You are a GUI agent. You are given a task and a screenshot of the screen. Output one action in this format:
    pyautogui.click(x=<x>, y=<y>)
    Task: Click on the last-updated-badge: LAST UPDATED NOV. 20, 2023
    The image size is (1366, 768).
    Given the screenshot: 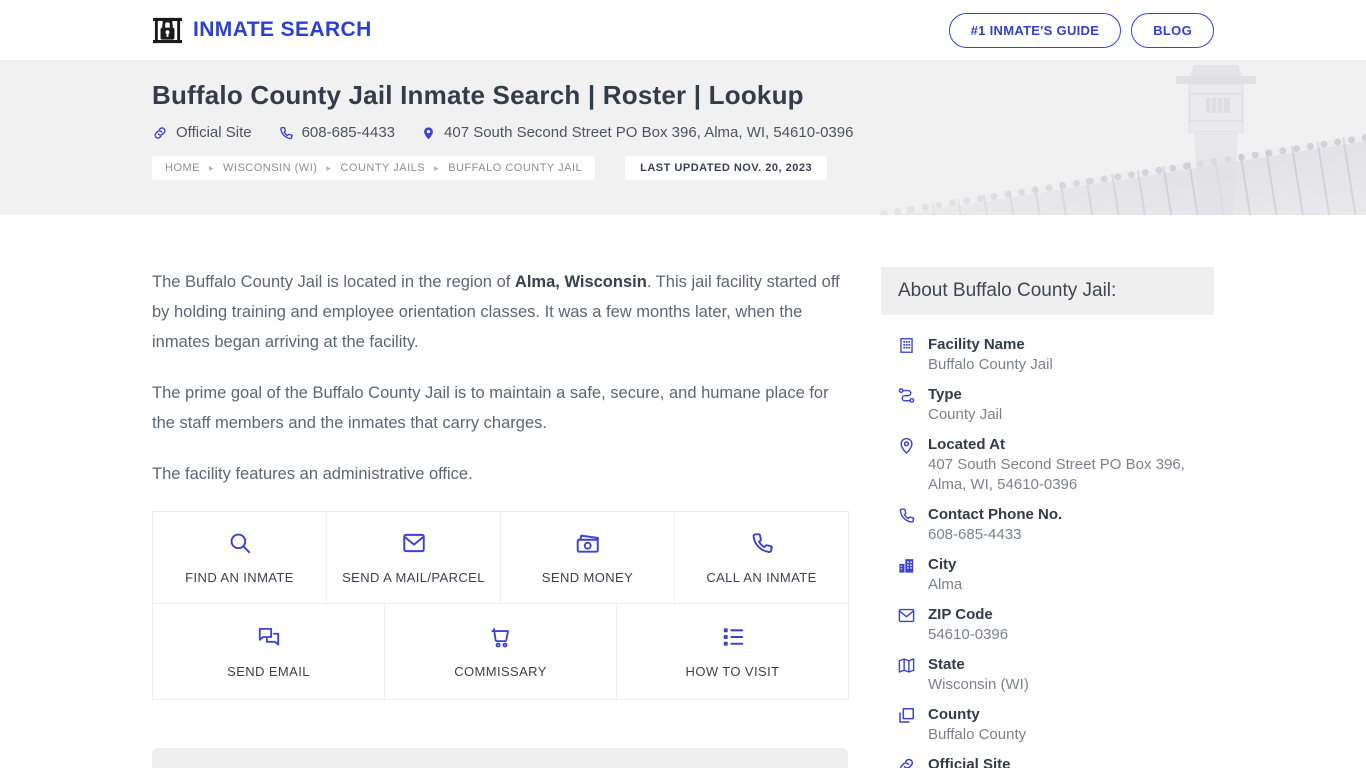 What is the action you would take?
    pyautogui.click(x=726, y=168)
    